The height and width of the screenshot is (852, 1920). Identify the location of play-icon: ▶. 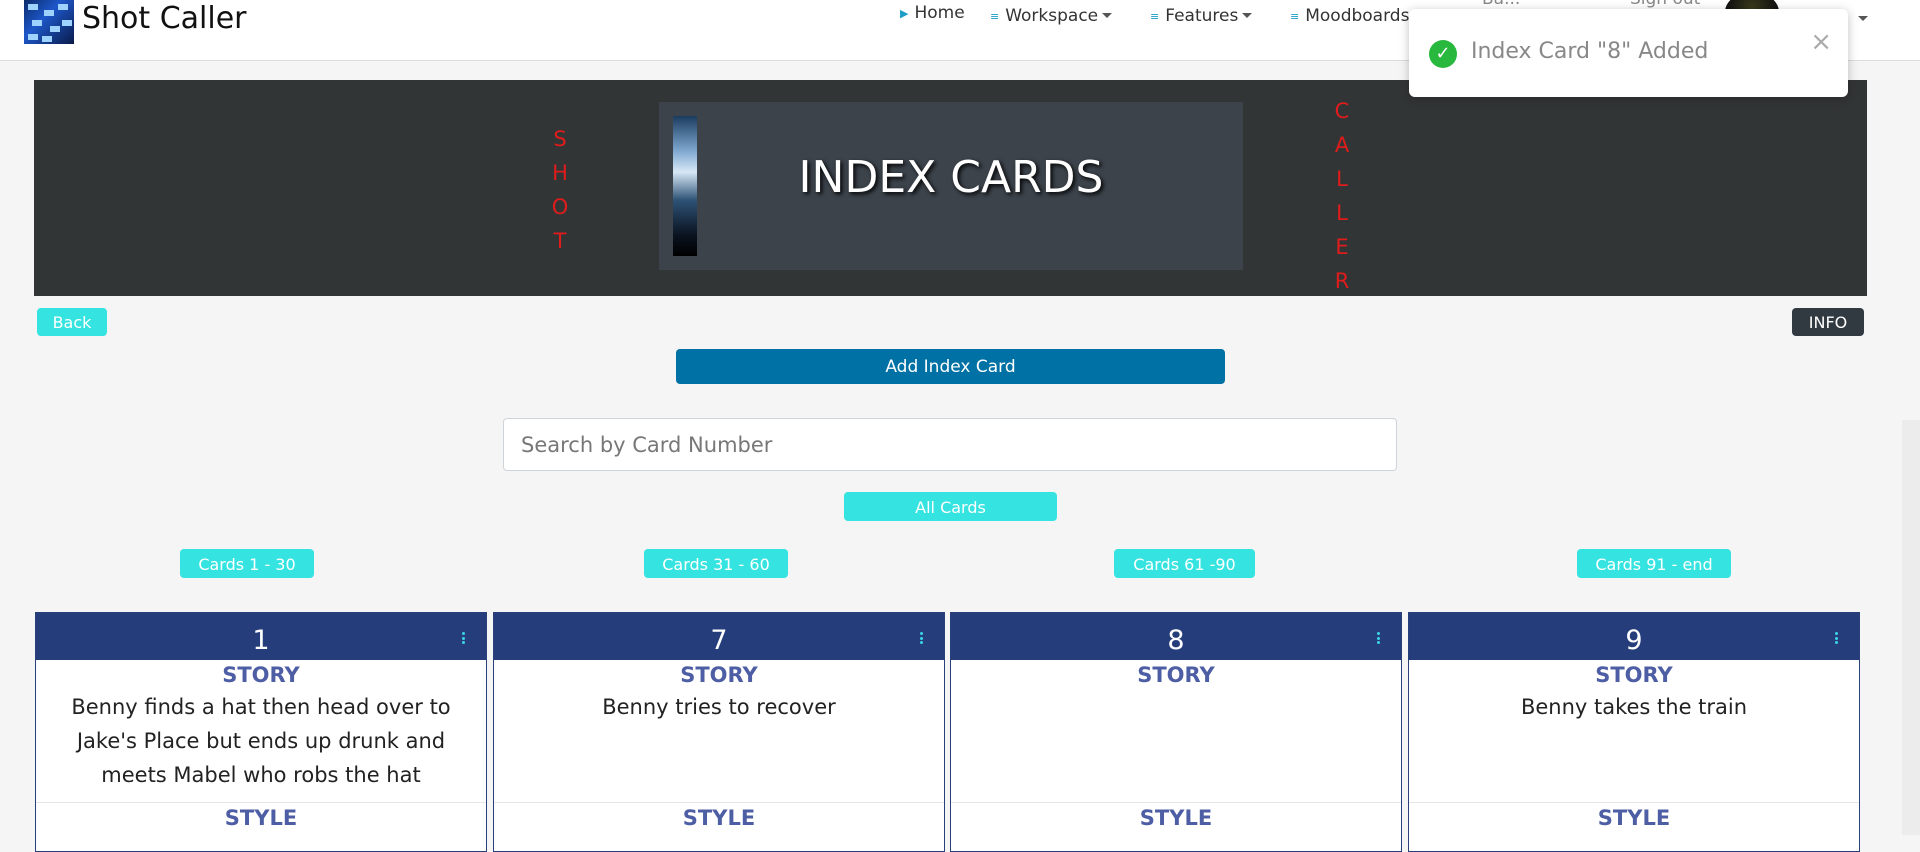
(904, 13).